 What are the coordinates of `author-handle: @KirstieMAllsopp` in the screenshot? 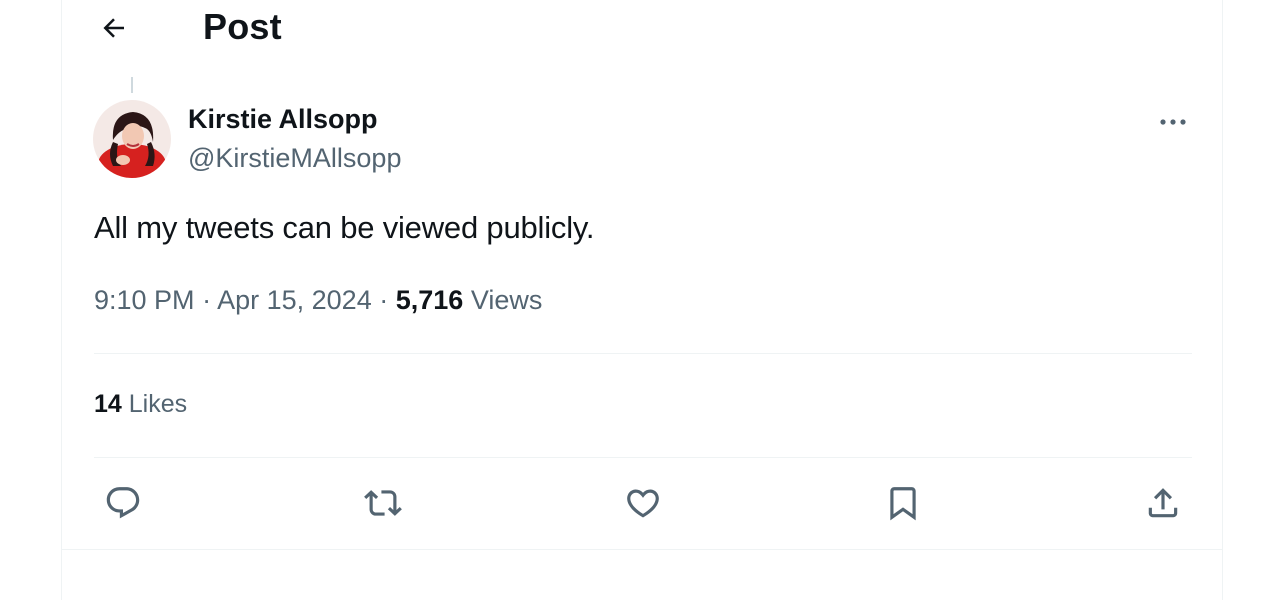 It's located at (294, 158).